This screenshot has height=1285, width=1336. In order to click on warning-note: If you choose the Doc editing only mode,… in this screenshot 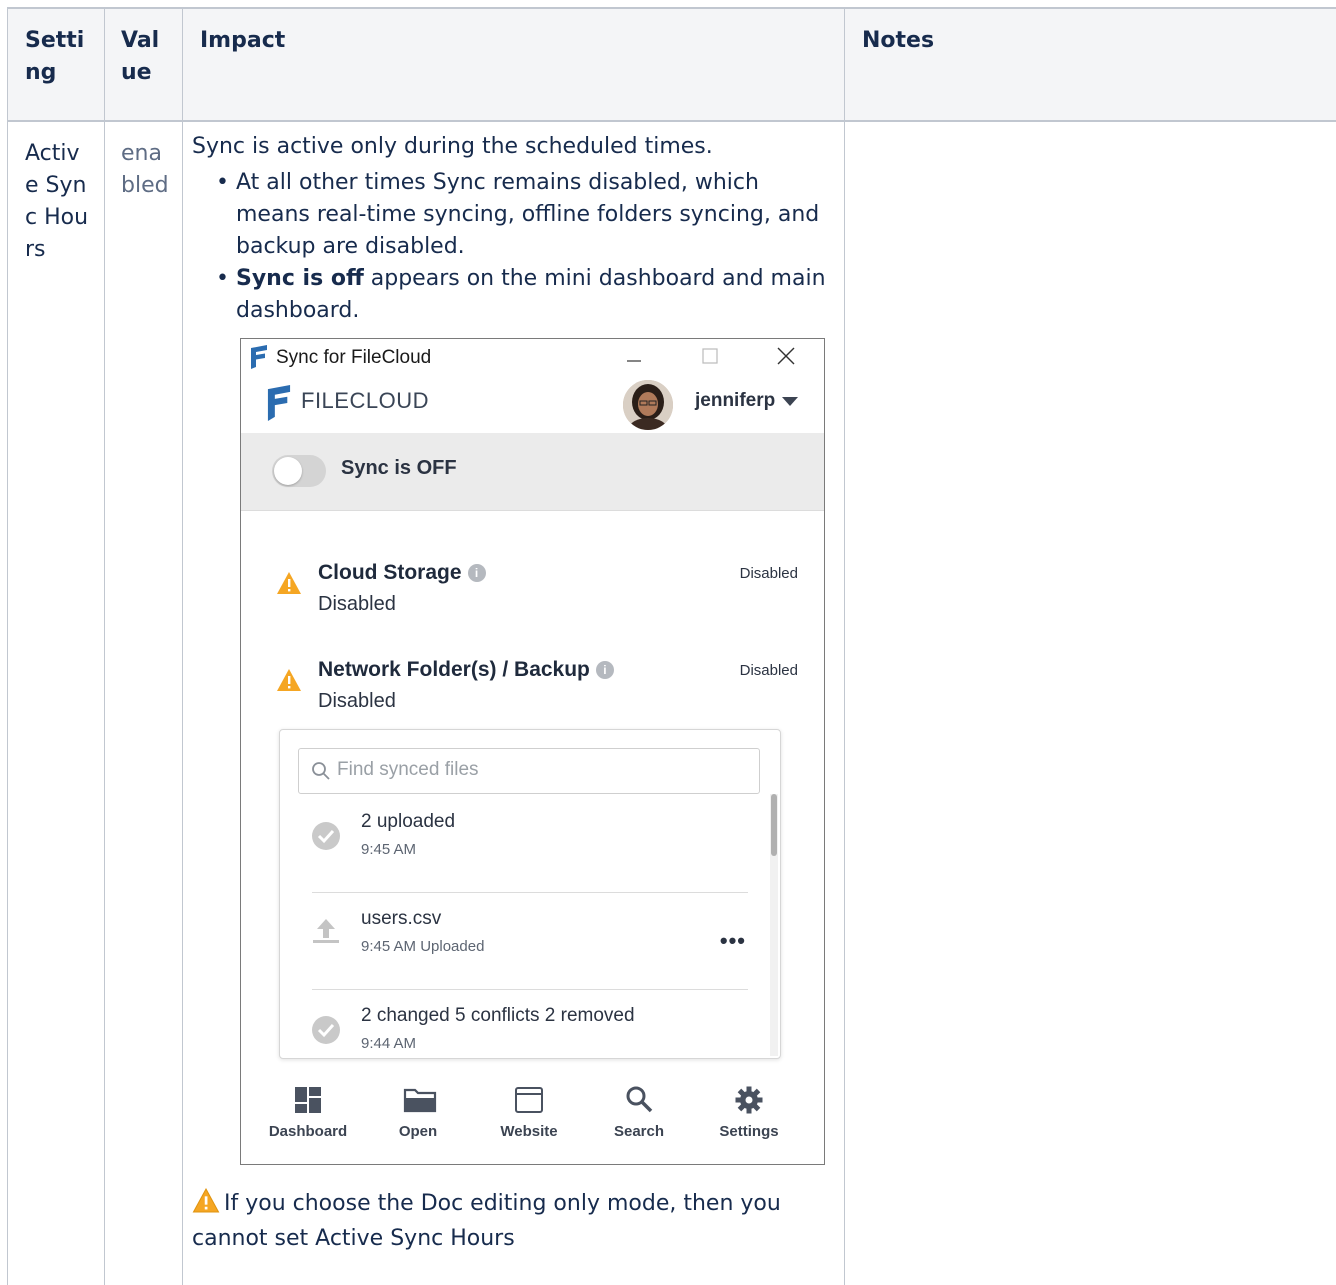, I will do `click(512, 1221)`.